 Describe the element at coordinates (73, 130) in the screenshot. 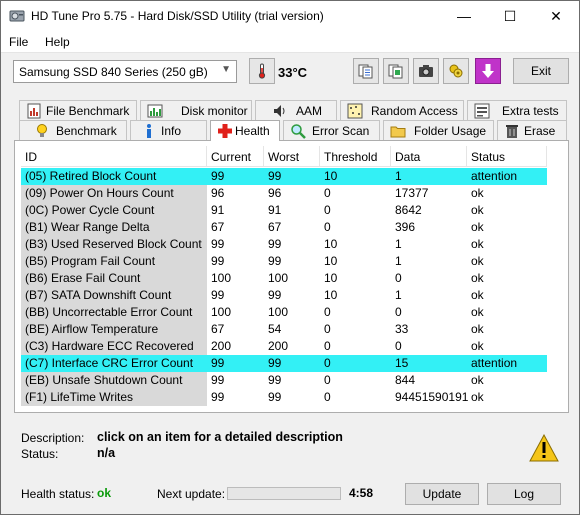

I see `tab-benchmark: Benchmark` at that location.